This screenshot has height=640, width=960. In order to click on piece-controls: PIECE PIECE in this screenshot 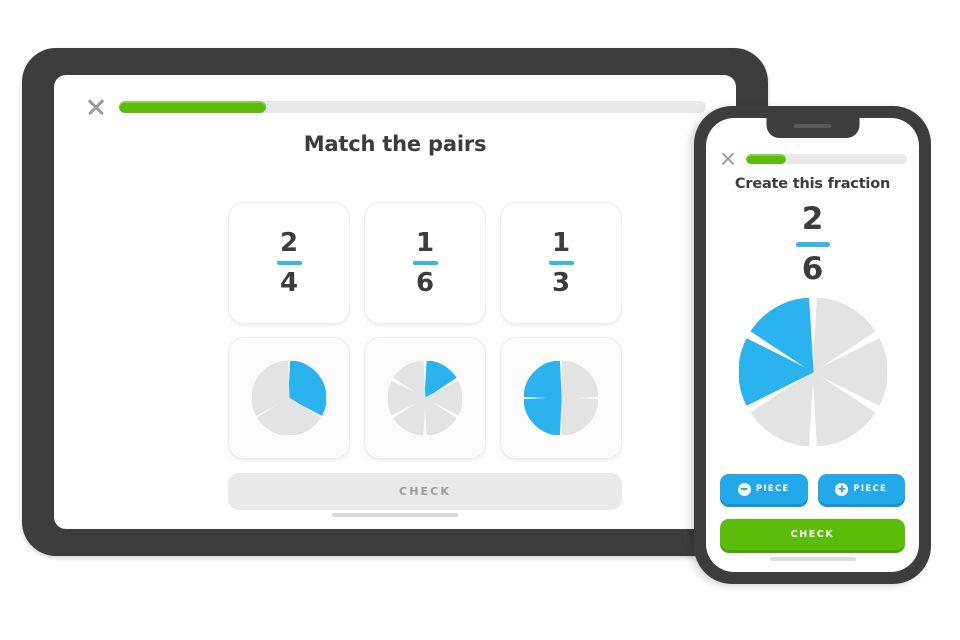, I will do `click(812, 489)`.